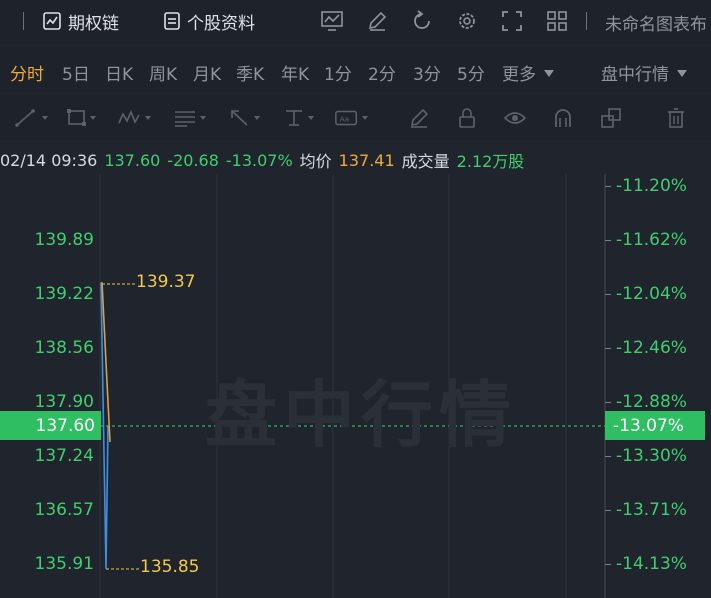 The image size is (711, 598). I want to click on trash-icon, so click(676, 118).